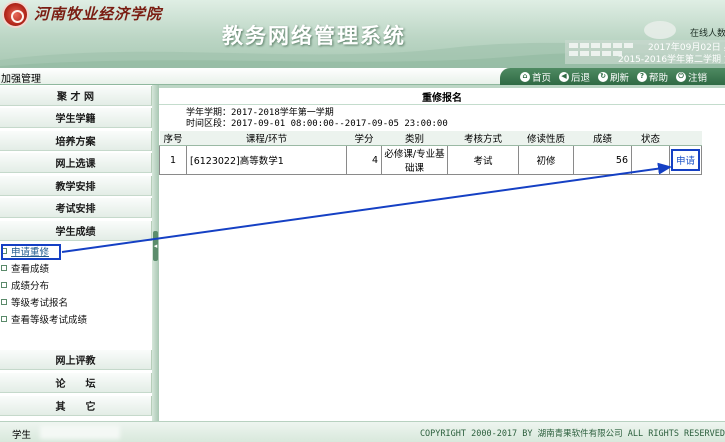 Image resolution: width=725 pixels, height=442 pixels. I want to click on cell-status, so click(650, 160).